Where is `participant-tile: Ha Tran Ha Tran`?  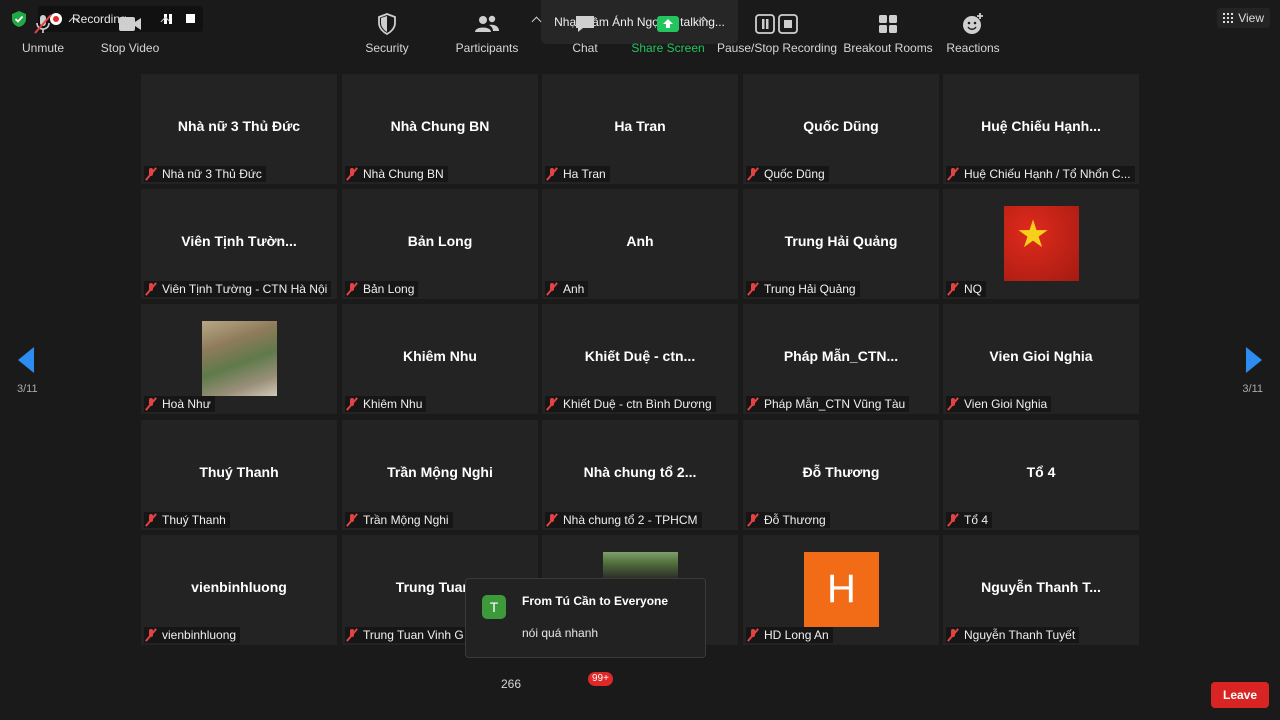
participant-tile: Ha Tran Ha Tran is located at coordinates (640, 129).